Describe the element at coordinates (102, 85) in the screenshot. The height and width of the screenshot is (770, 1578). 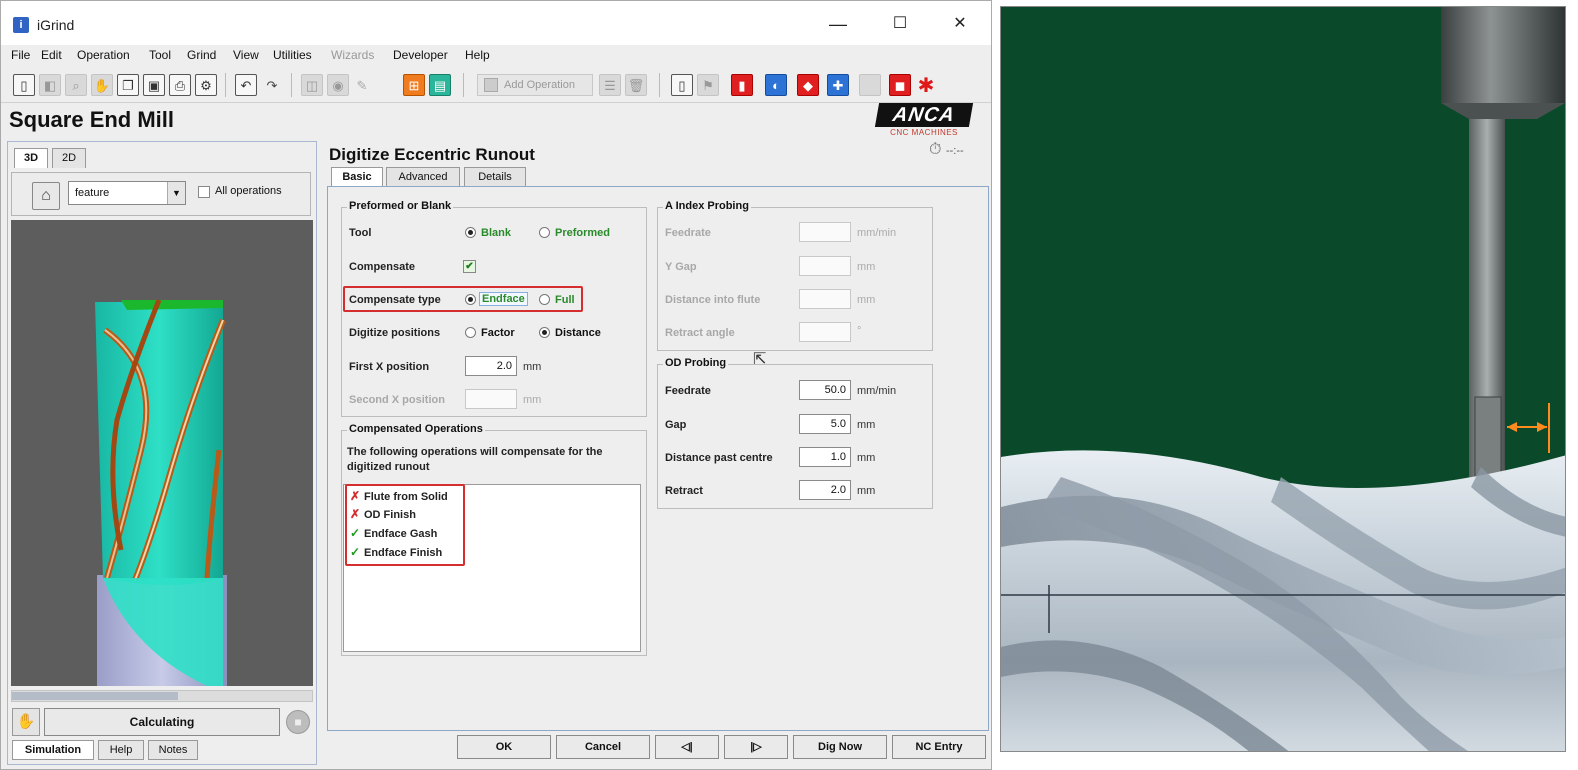
I see `pan-icon: ✋` at that location.